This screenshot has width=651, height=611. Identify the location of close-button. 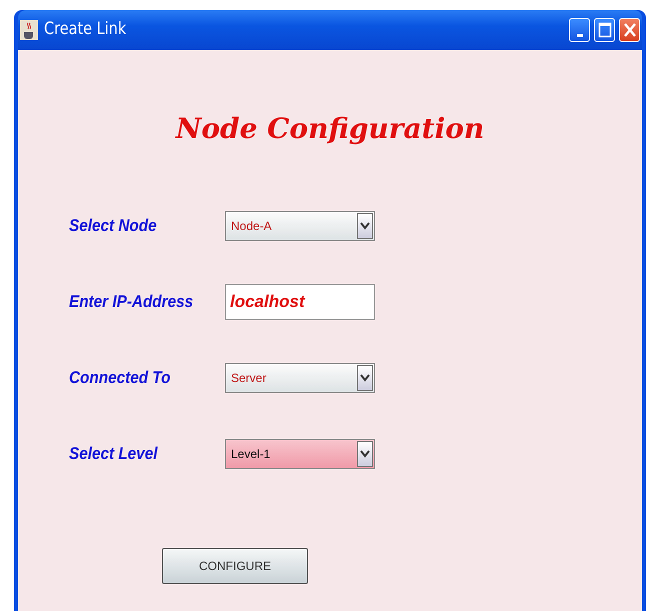
(629, 30).